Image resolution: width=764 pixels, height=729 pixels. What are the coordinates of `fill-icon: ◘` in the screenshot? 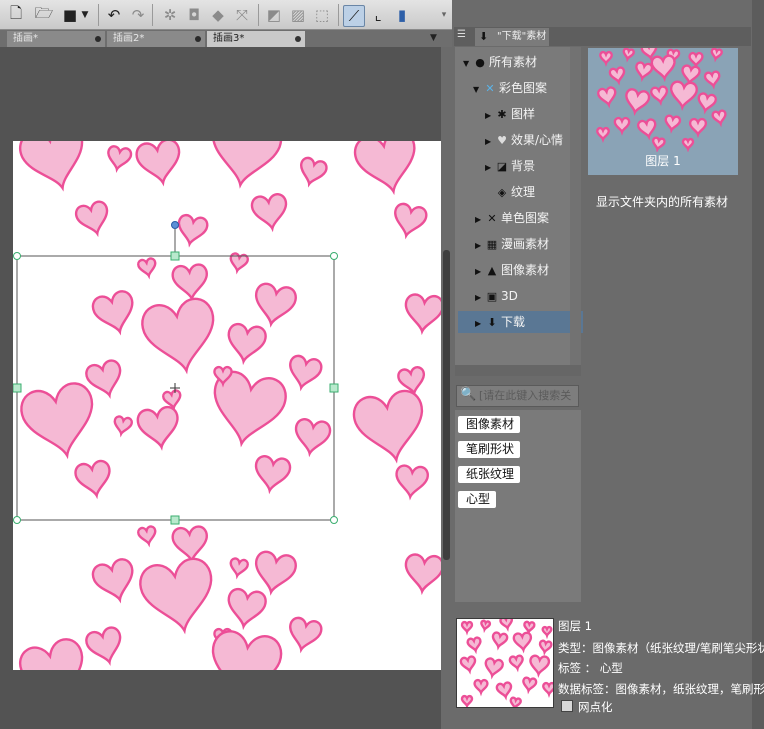 It's located at (194, 15).